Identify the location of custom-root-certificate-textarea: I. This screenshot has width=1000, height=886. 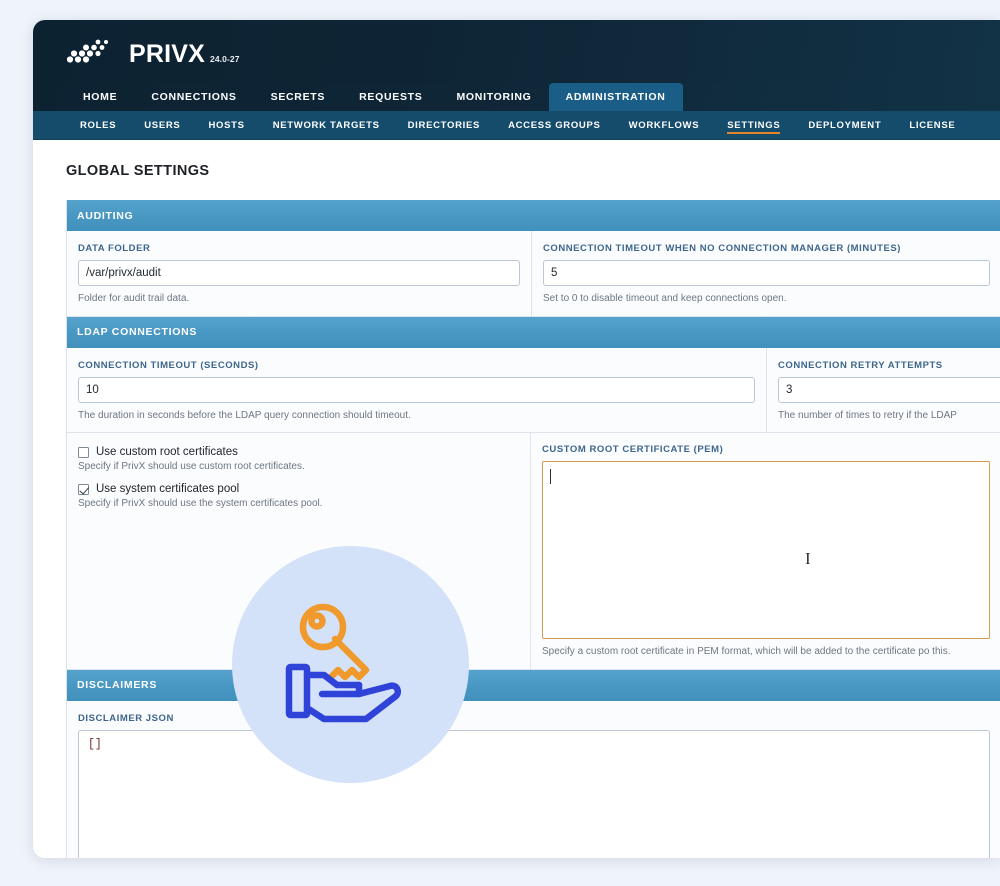
(766, 550).